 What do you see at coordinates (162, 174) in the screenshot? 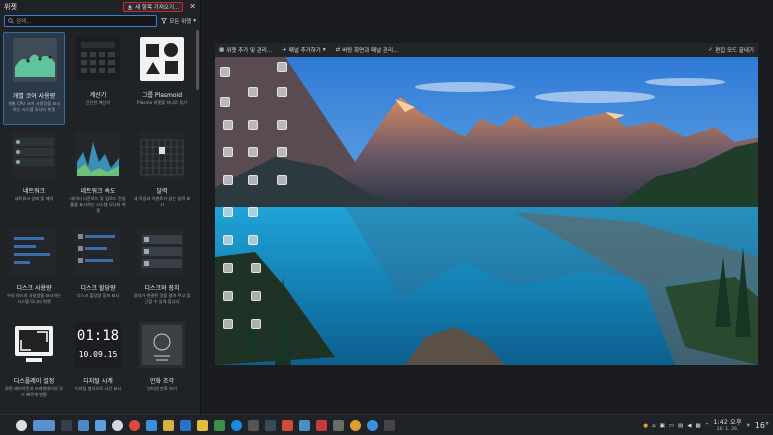
I see `widget-tile-calendar: 달력 내 작업과 이벤트가 있는 달력 표시` at bounding box center [162, 174].